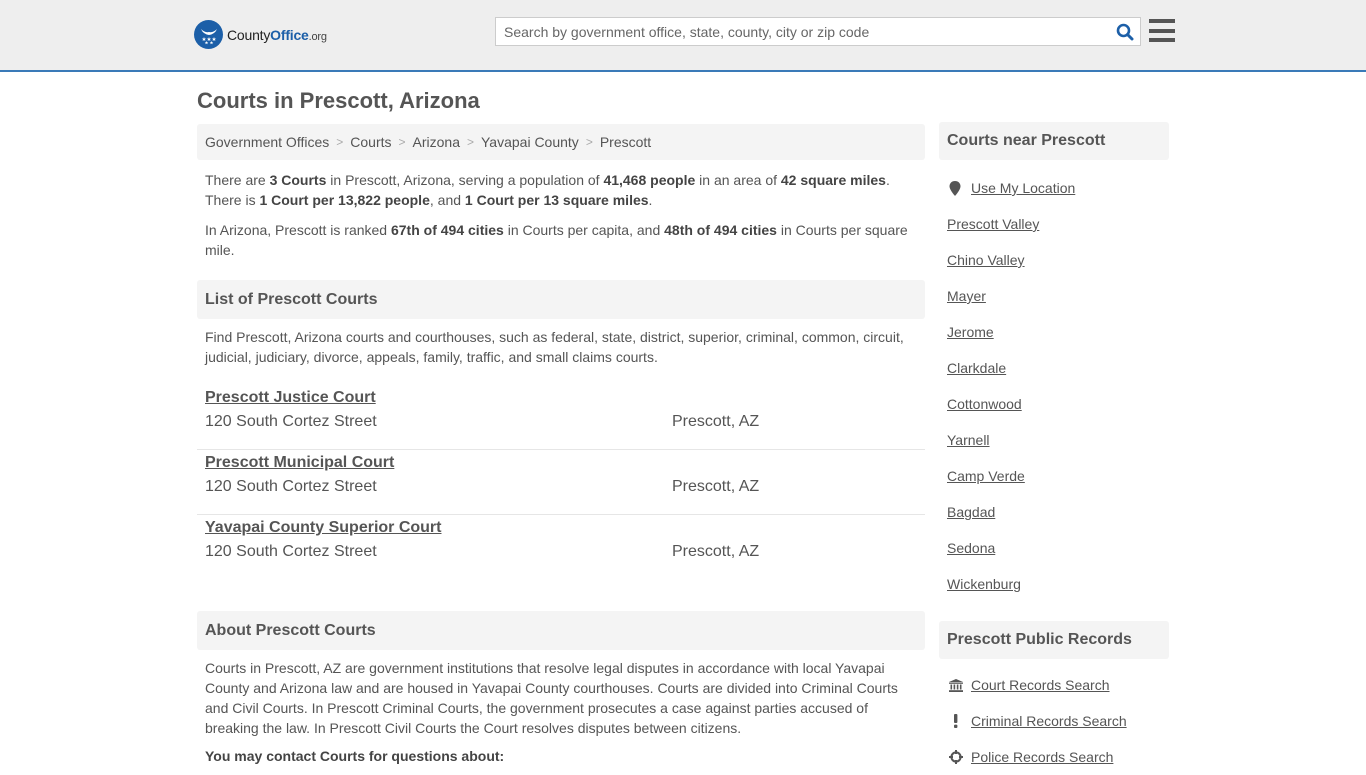  What do you see at coordinates (993, 224) in the screenshot?
I see `nearby-city-link: Prescott Valley` at bounding box center [993, 224].